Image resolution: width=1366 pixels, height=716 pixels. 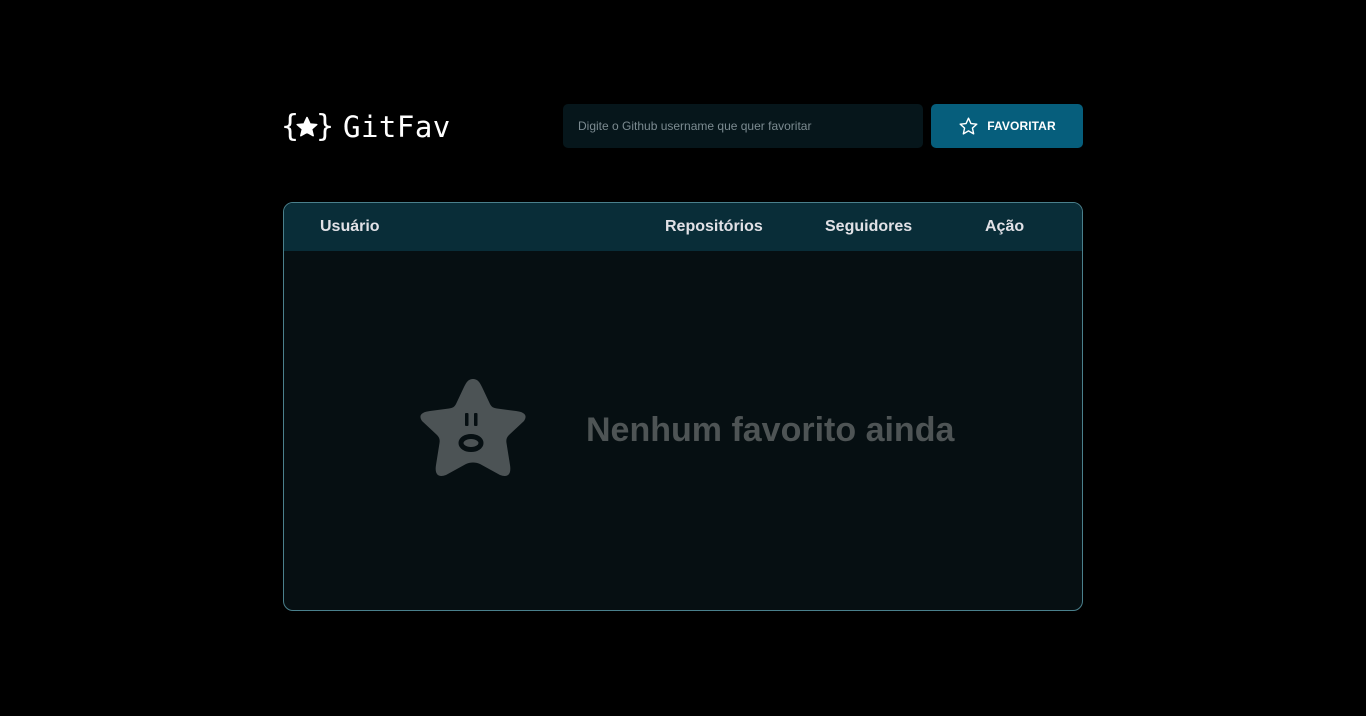 What do you see at coordinates (770, 430) in the screenshot?
I see `empty-state-message: Nenhum favorito ainda` at bounding box center [770, 430].